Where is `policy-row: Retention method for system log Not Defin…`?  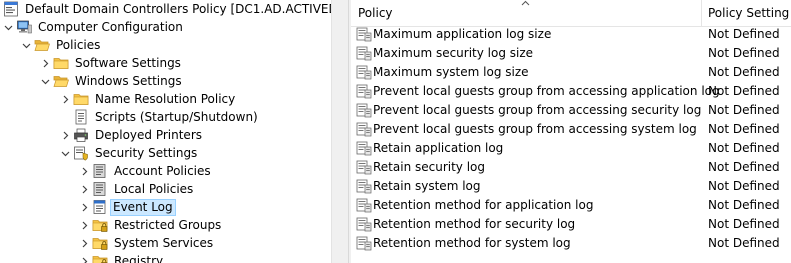
policy-row: Retention method for system log Not Defin… is located at coordinates (571, 243).